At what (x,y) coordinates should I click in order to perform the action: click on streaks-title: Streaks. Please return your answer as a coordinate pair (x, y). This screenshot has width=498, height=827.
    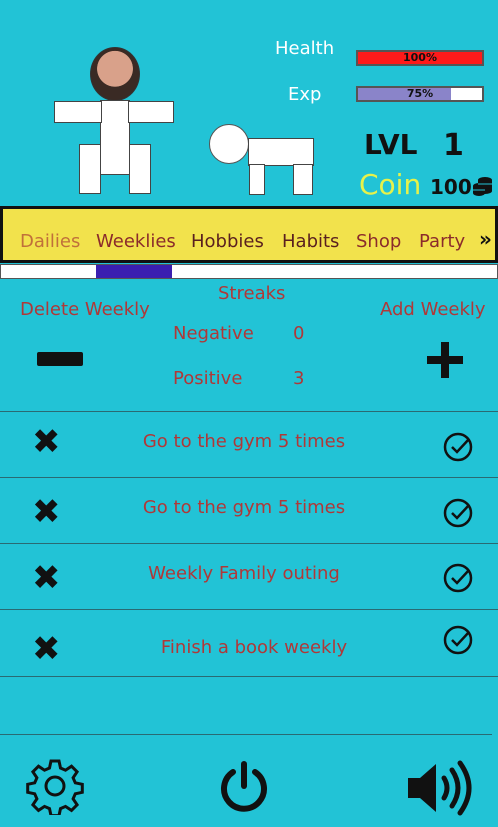
    Looking at the image, I should click on (252, 293).